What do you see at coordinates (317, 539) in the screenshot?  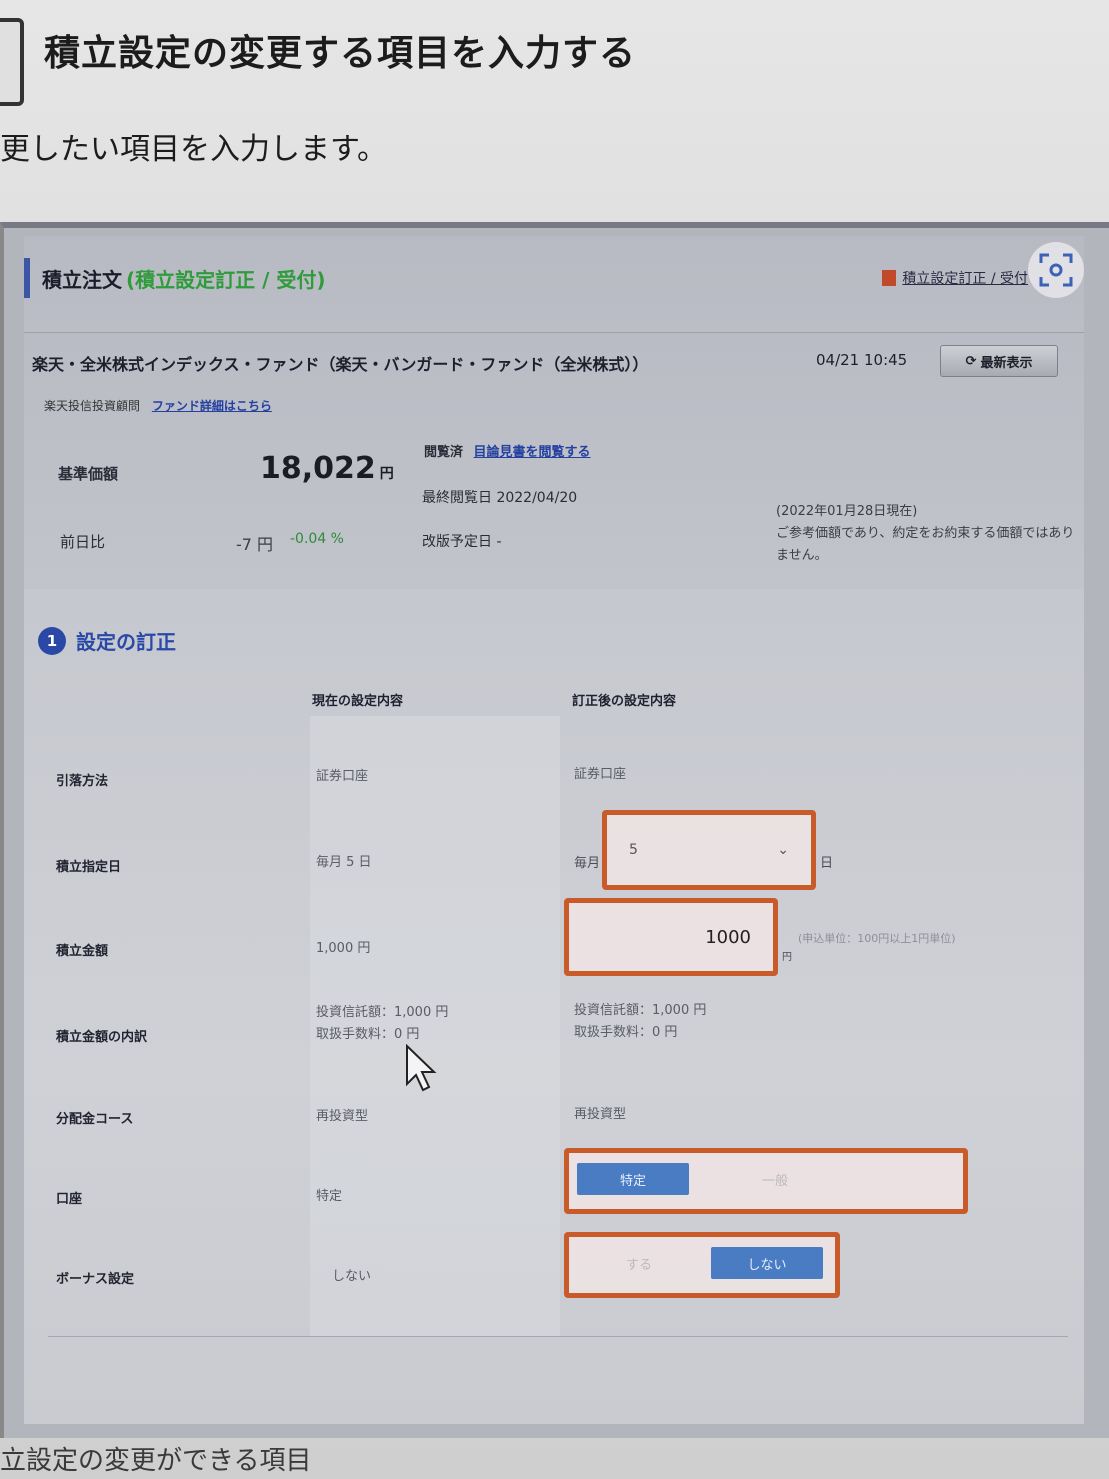 I see `diff-percent: -0.04 %` at bounding box center [317, 539].